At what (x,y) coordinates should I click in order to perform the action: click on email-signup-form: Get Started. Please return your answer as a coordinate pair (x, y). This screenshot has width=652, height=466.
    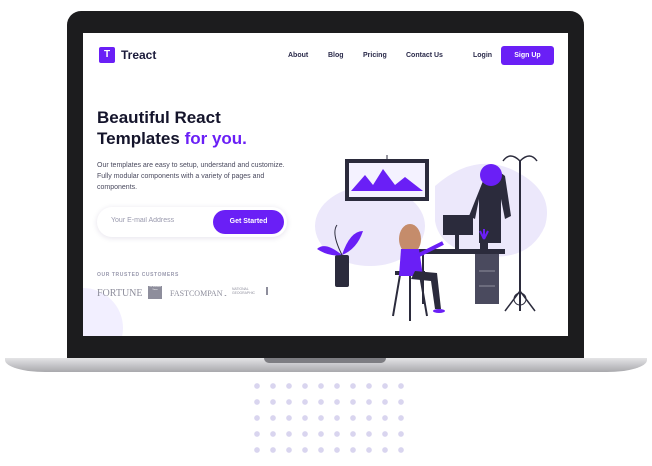
    Looking at the image, I should click on (192, 222).